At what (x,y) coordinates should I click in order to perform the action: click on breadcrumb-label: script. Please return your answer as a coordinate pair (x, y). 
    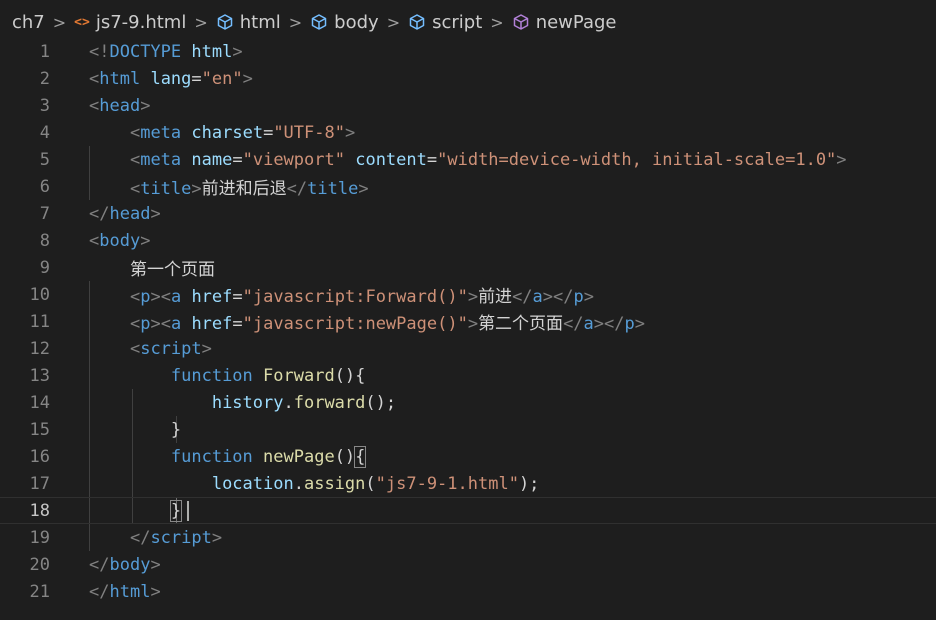
    Looking at the image, I should click on (457, 22).